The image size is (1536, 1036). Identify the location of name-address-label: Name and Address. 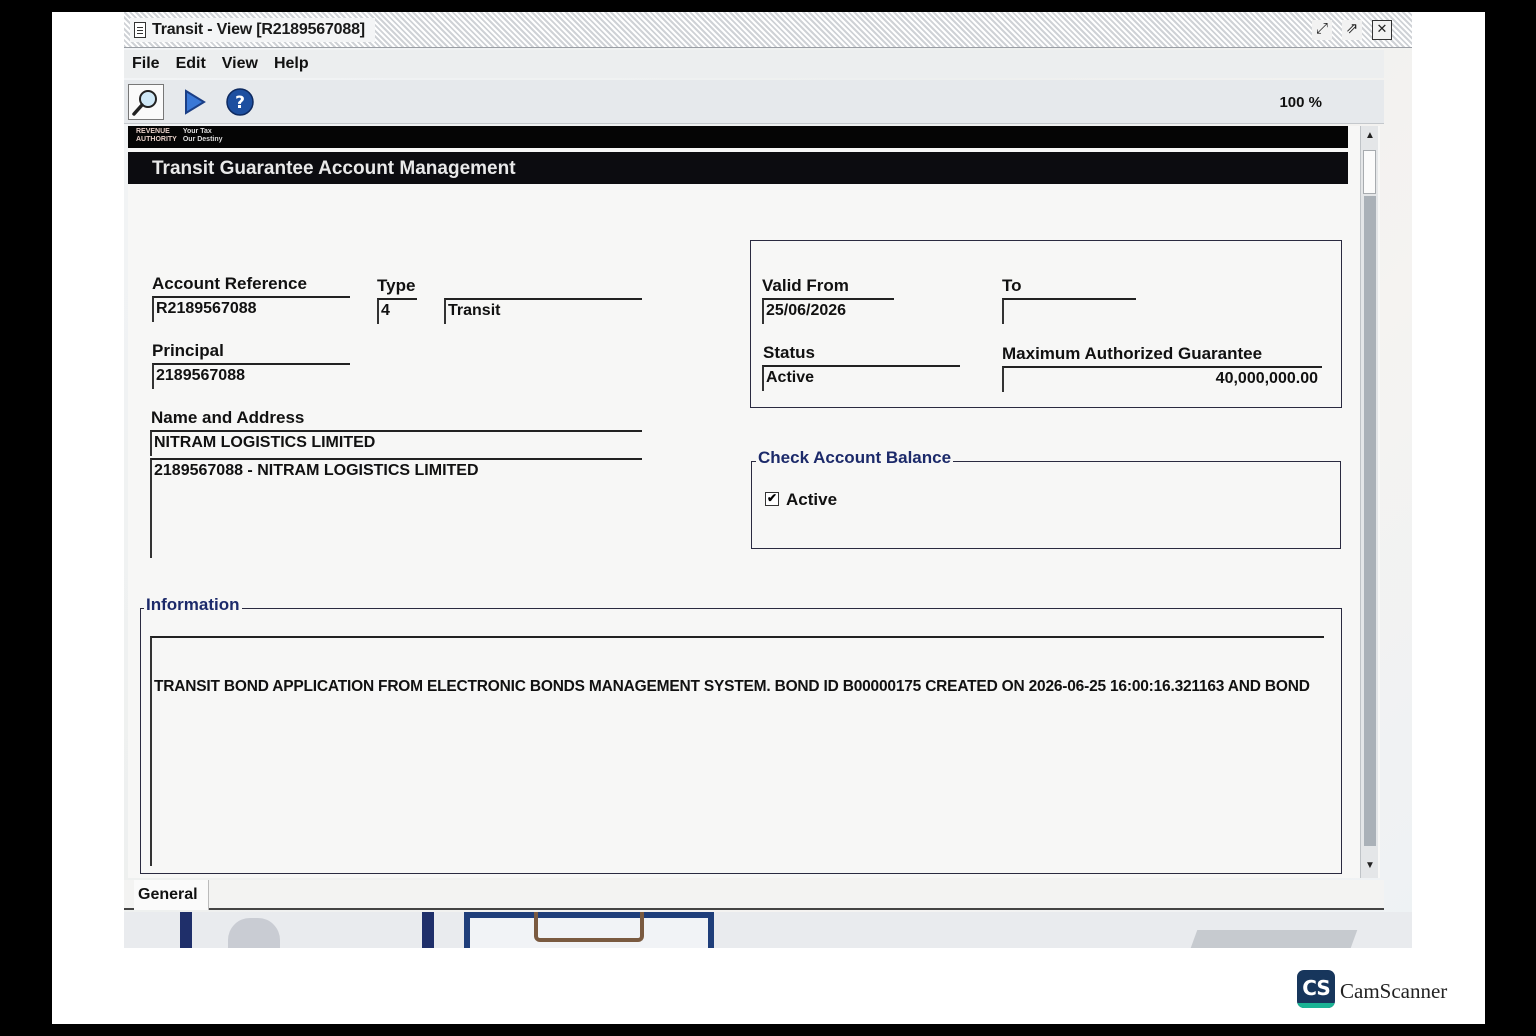
(228, 417).